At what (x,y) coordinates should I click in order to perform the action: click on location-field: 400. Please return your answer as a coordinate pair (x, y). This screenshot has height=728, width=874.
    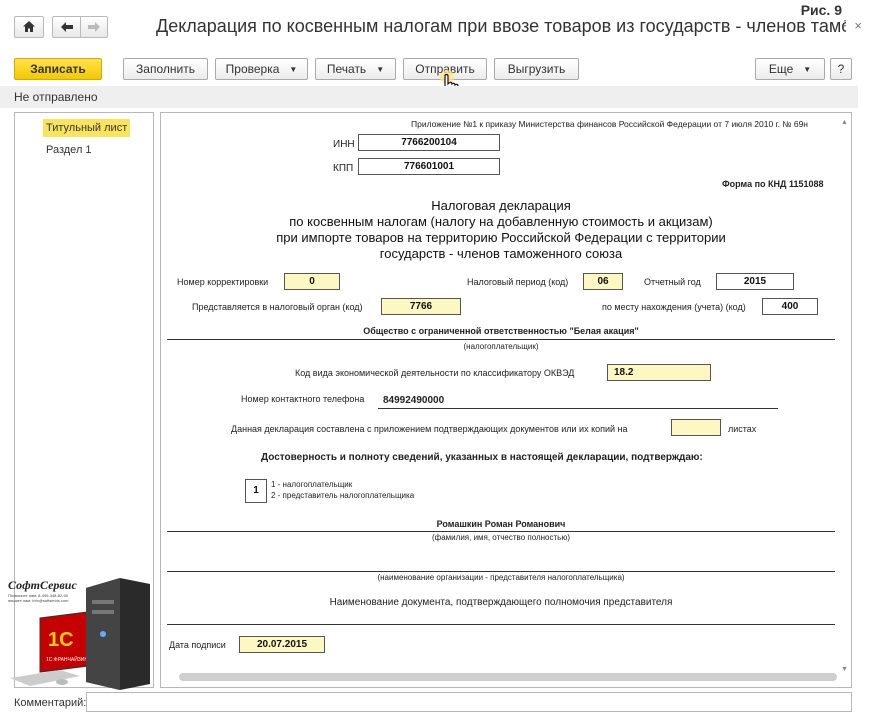
    Looking at the image, I should click on (790, 306).